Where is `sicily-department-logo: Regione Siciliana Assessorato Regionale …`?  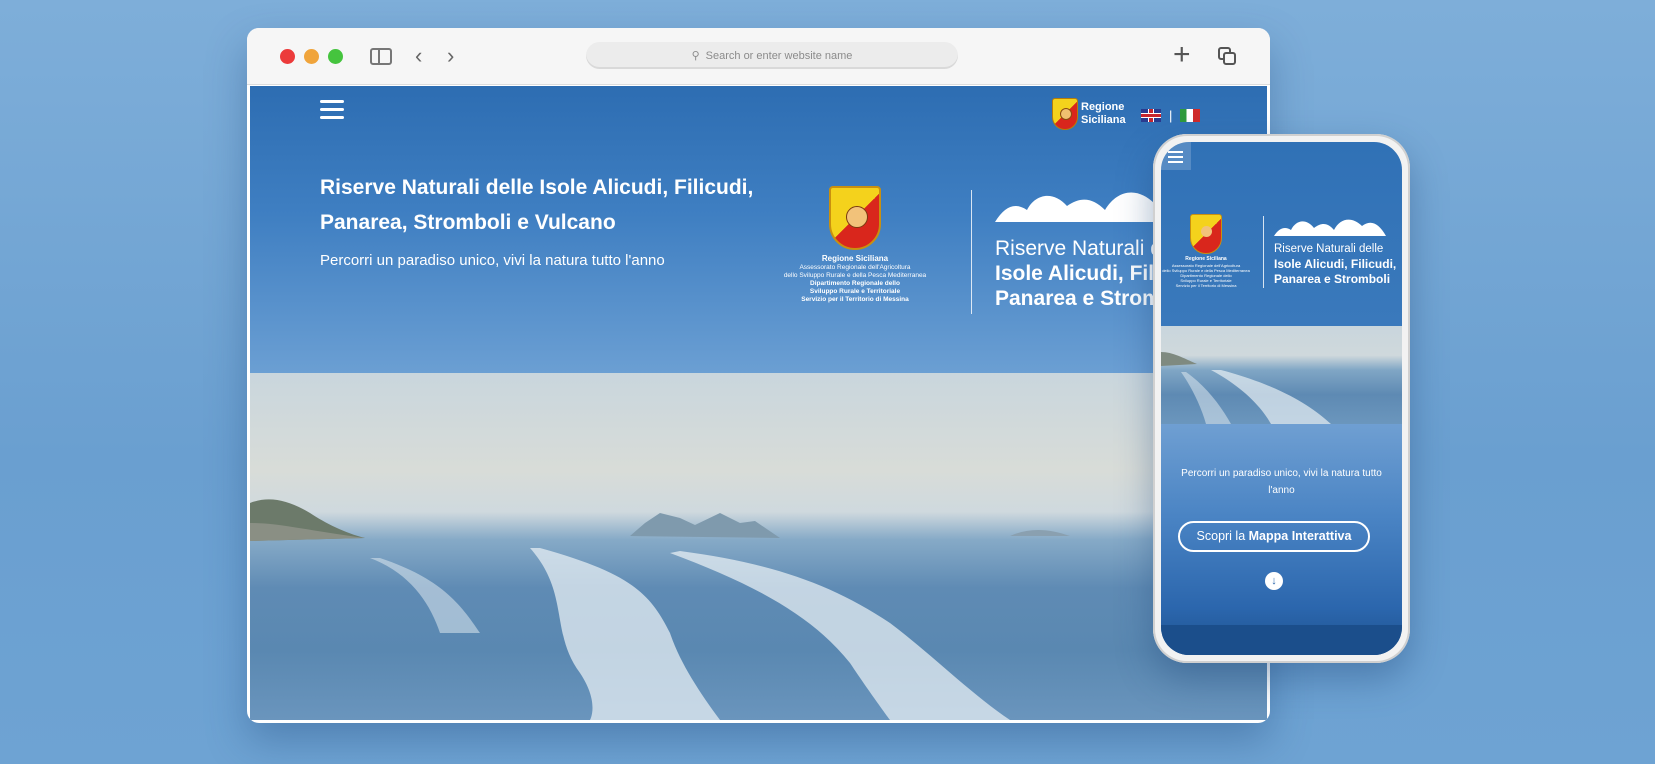 sicily-department-logo: Regione Siciliana Assessorato Regionale … is located at coordinates (855, 245).